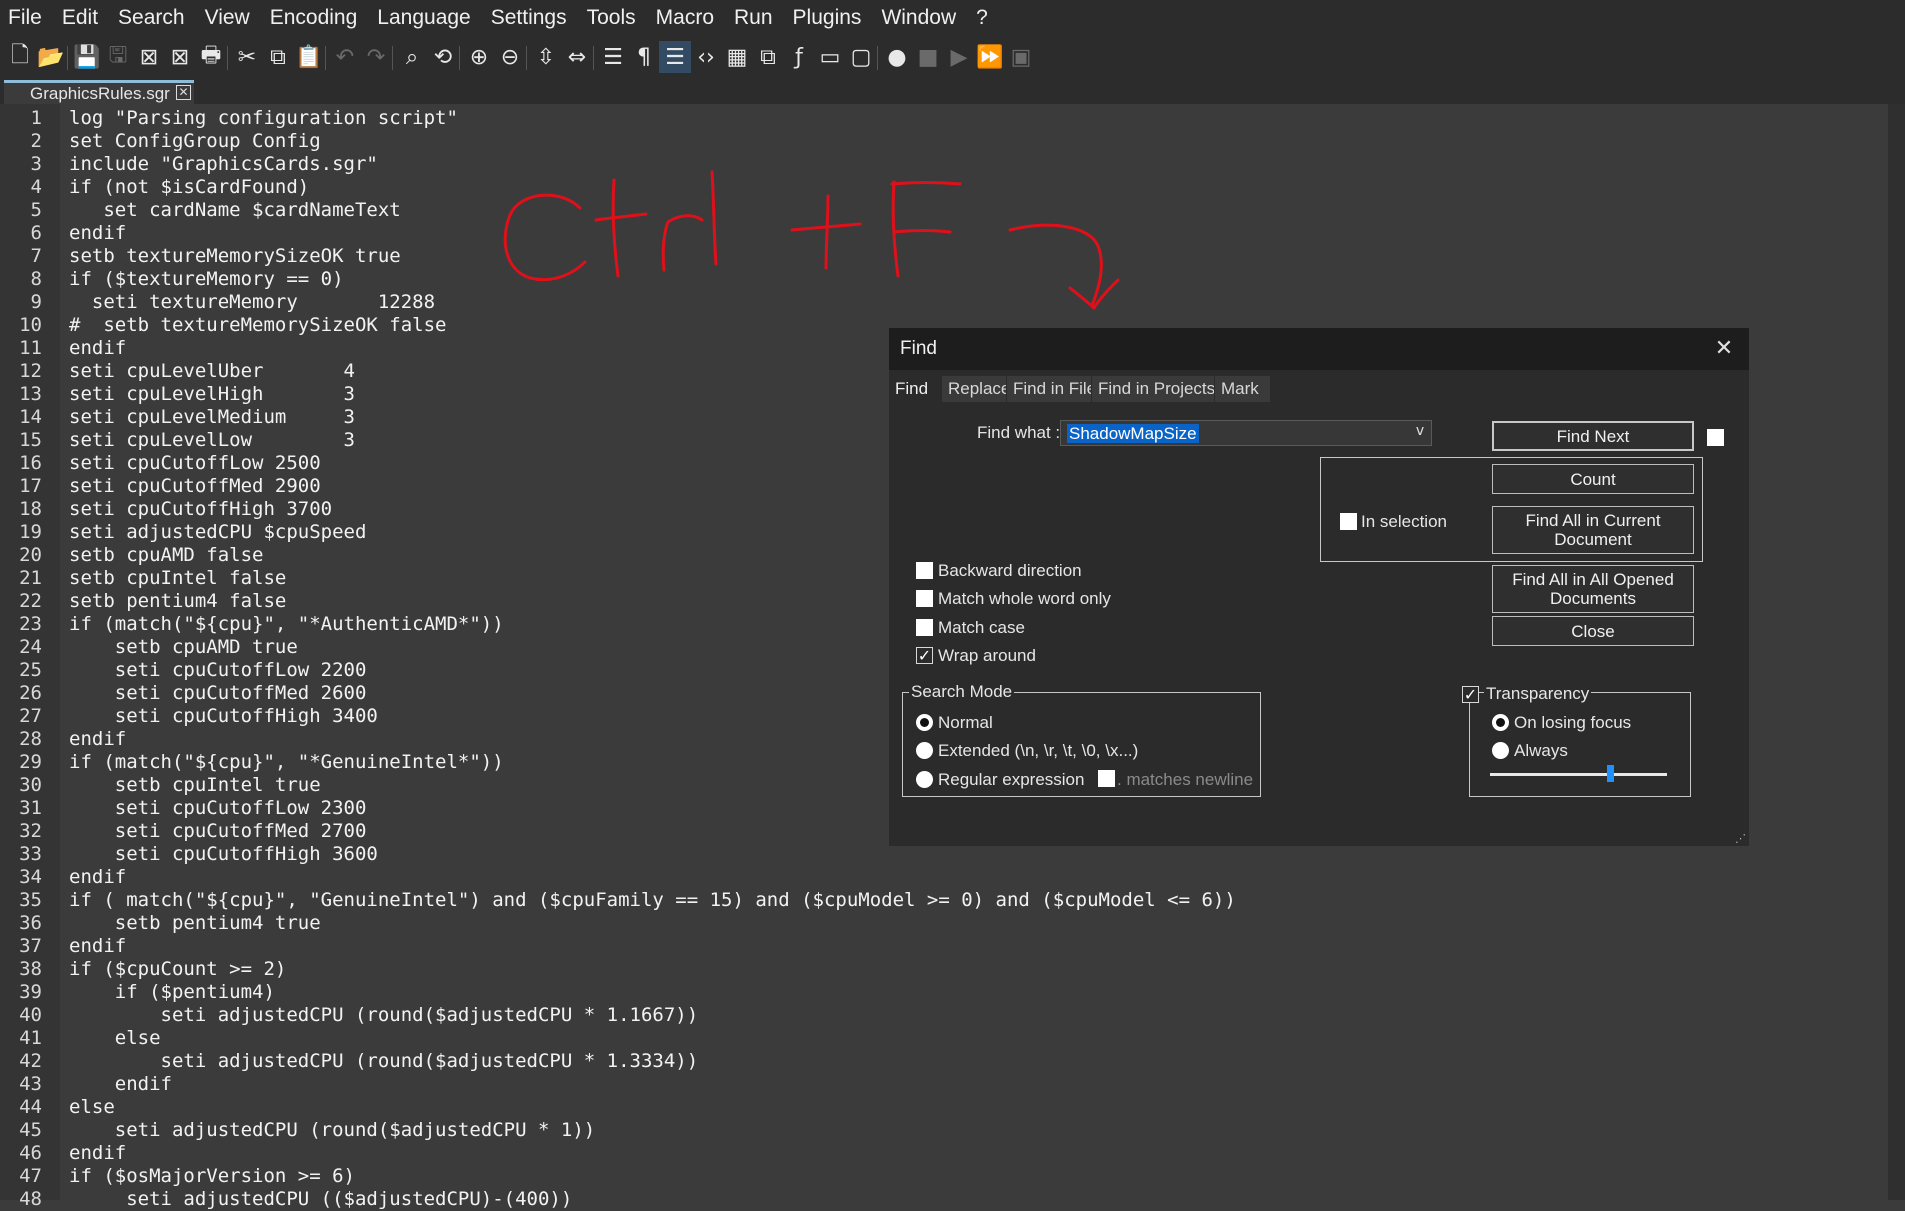  Describe the element at coordinates (1024, 598) in the screenshot. I see `match-whole-word-label: Match whole word only` at that location.